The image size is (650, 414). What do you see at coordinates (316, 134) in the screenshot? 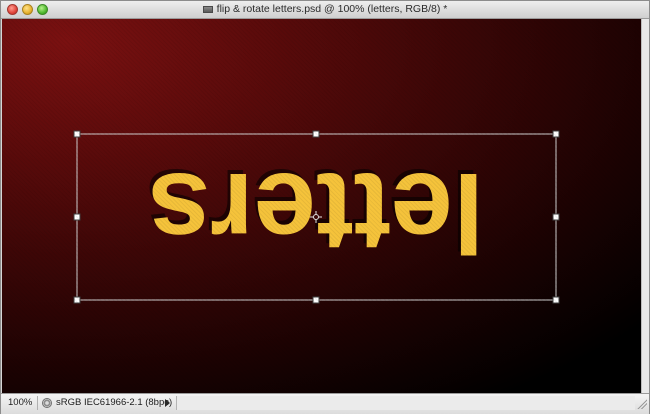
I see `transform-handle-top-center` at bounding box center [316, 134].